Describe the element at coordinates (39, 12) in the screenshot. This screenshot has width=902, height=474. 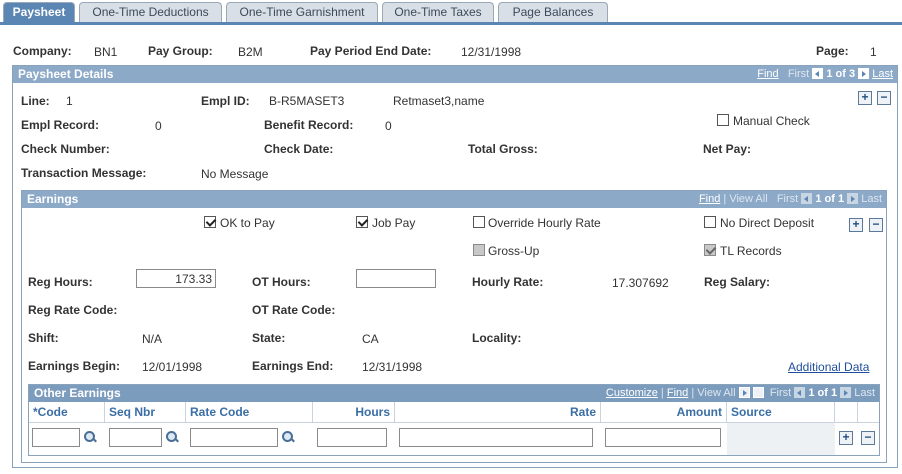
I see `tab-paysheet: Paysheet` at that location.